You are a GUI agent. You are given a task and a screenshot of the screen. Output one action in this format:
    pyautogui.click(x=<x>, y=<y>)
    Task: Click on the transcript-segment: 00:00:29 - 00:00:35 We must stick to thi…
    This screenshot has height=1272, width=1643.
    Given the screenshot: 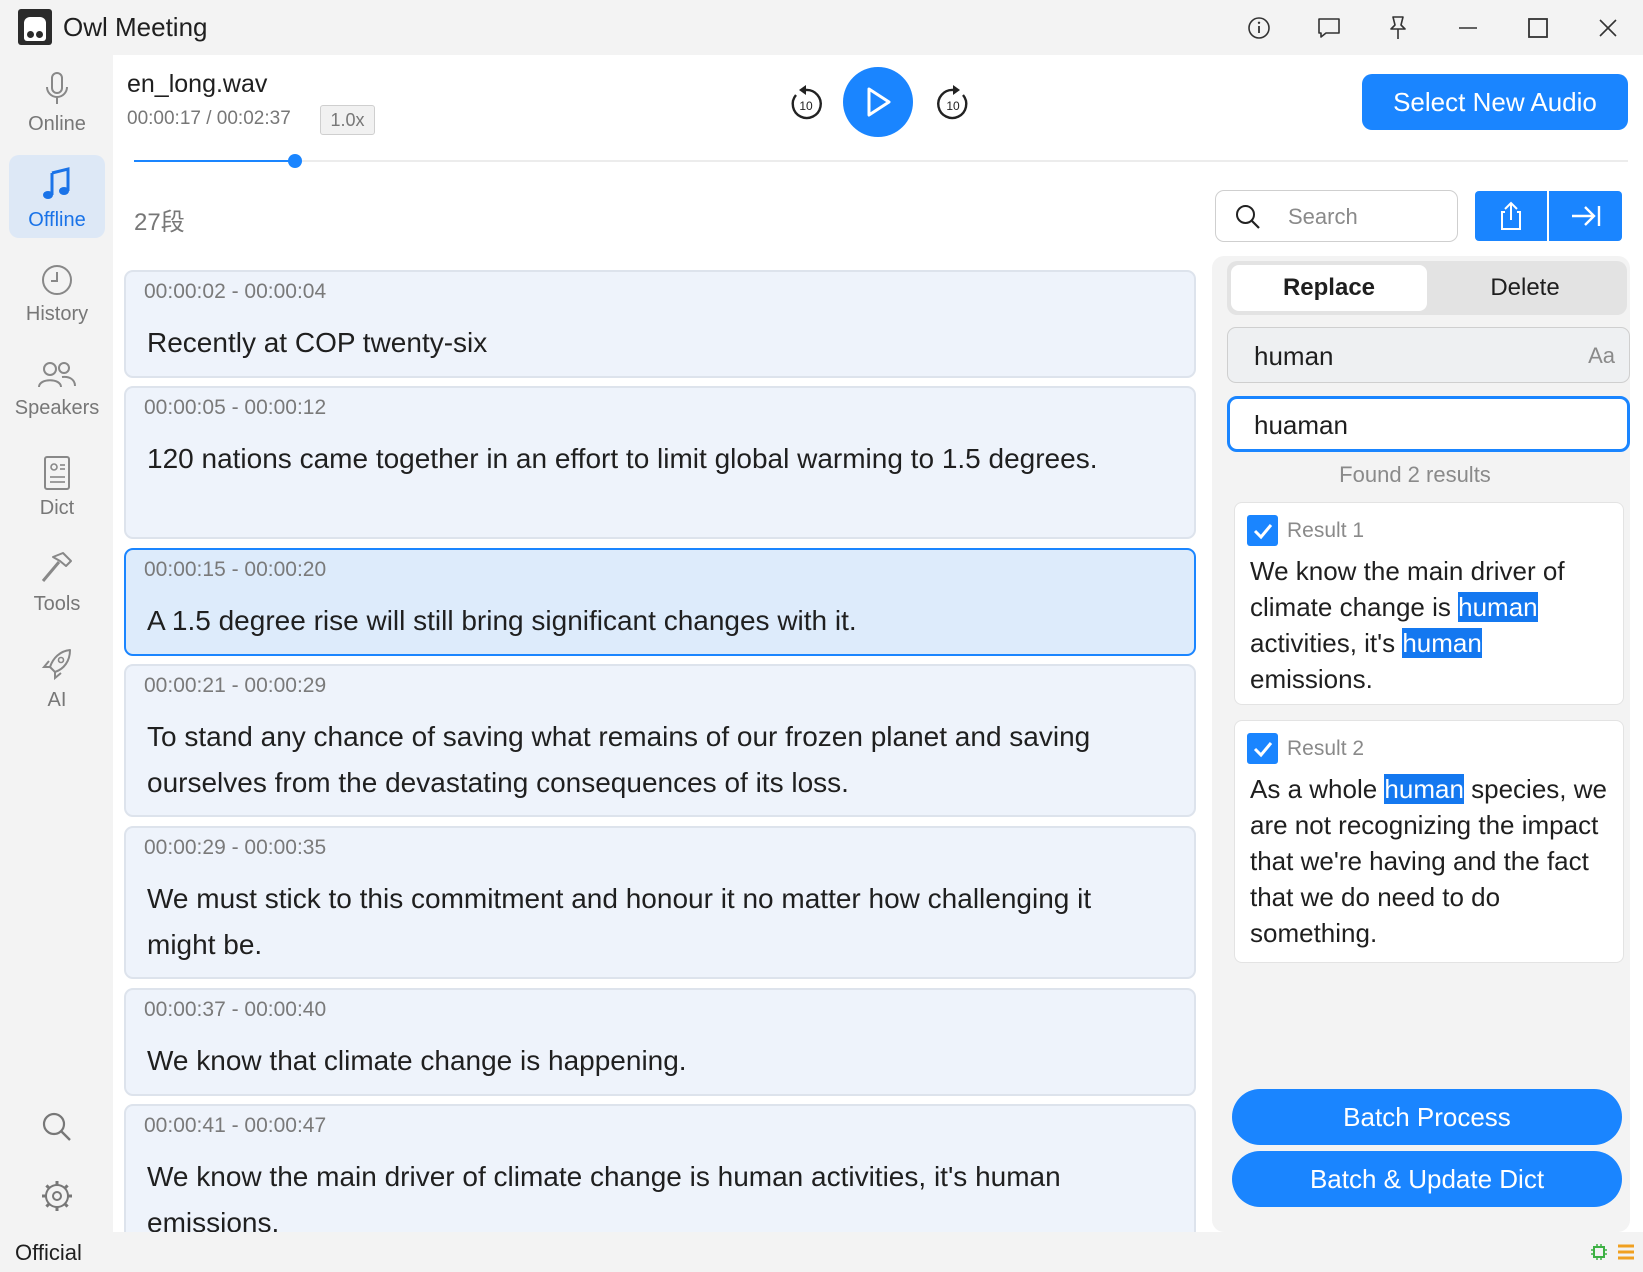 What is the action you would take?
    pyautogui.click(x=660, y=902)
    